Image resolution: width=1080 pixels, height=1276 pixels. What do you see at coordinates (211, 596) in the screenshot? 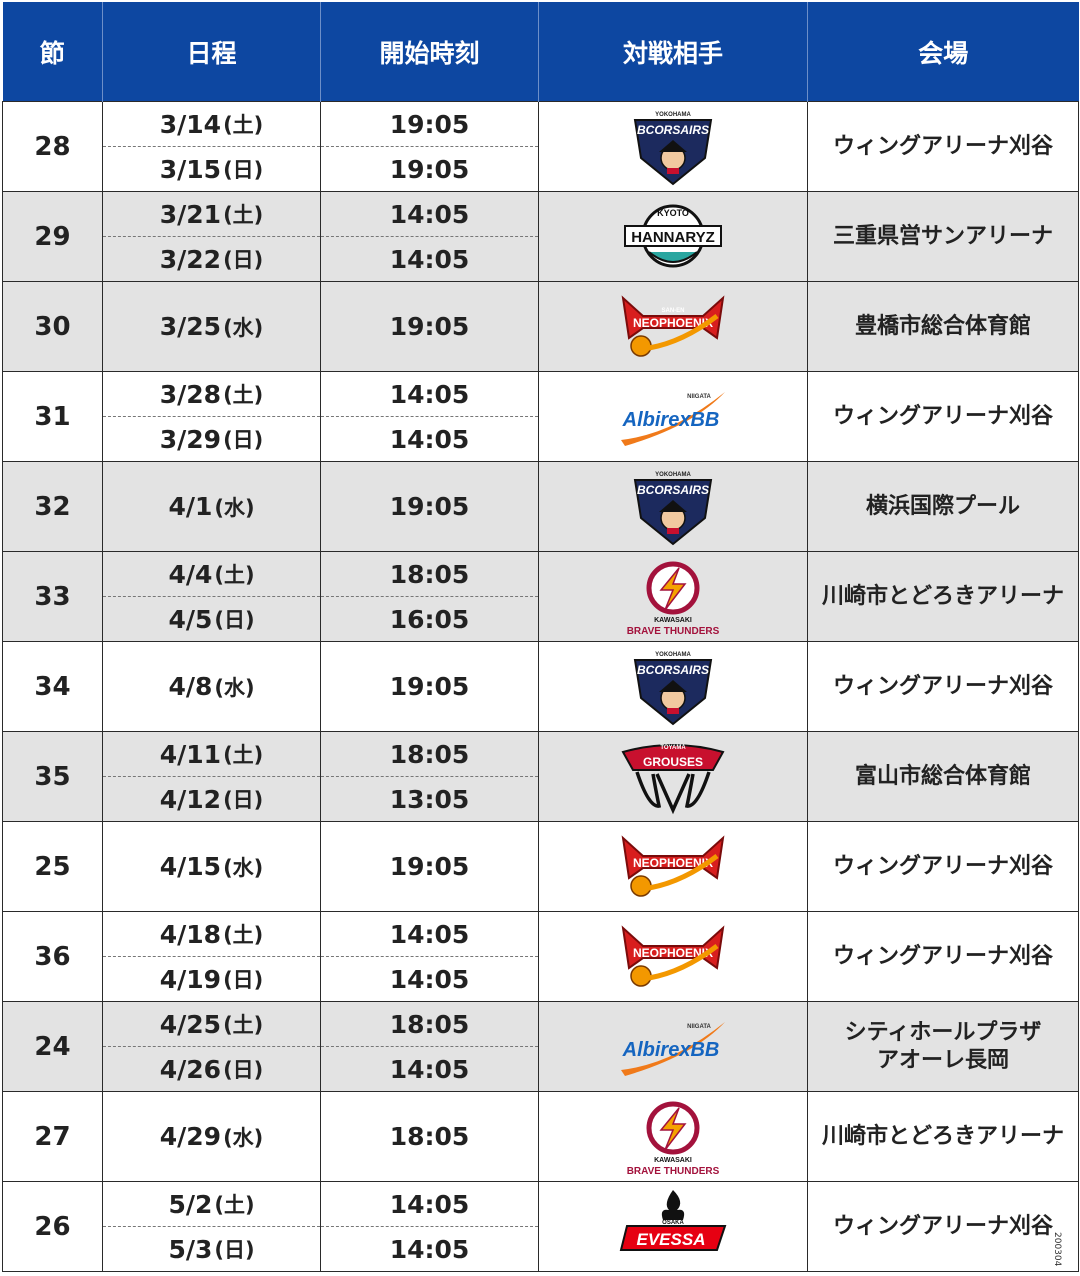
I see `date-cell: 4/4 (土) 4/5 (日)` at bounding box center [211, 596].